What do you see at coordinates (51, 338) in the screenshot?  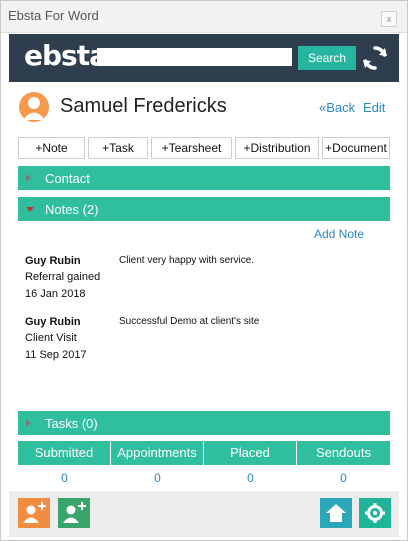 I see `note-reason: Client Visit` at bounding box center [51, 338].